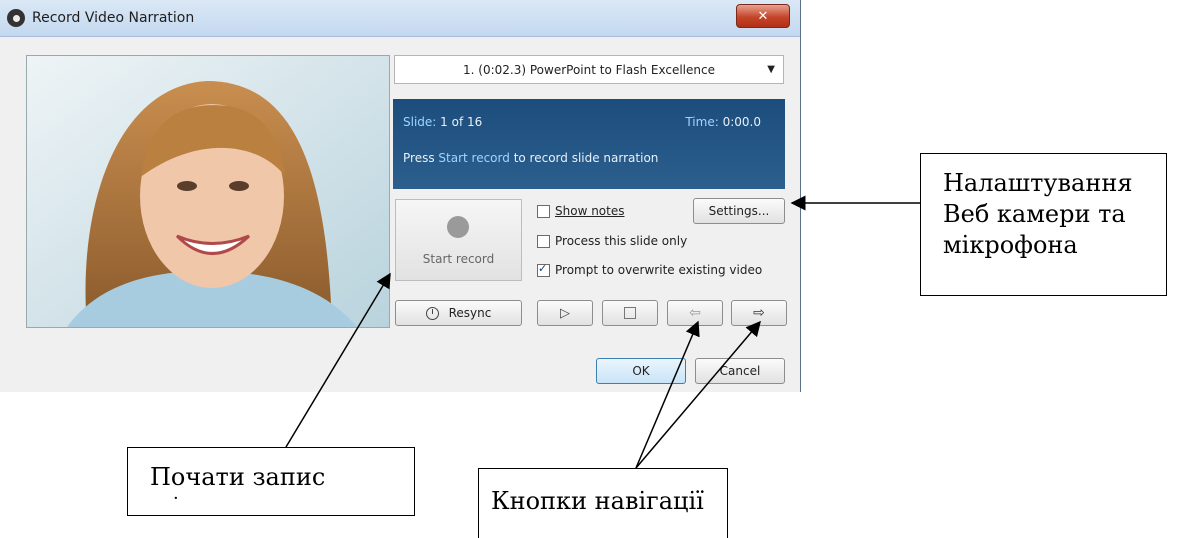  I want to click on settings-callout: Налаштування Веб камери та мікрофона, so click(1043, 224).